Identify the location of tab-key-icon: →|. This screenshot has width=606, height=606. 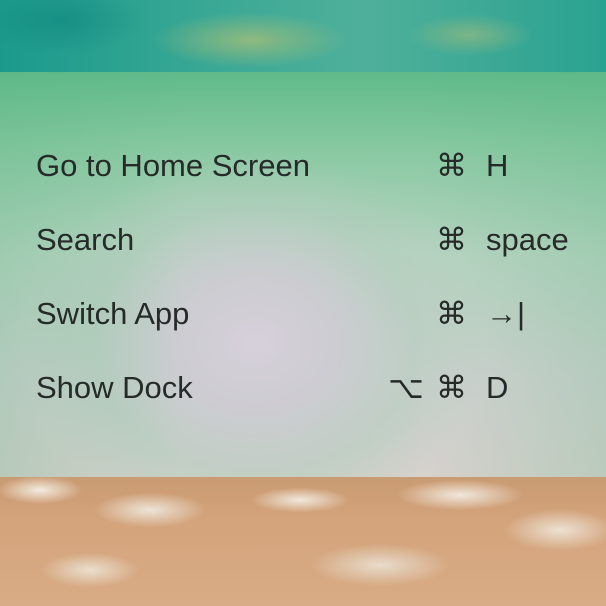
(506, 313).